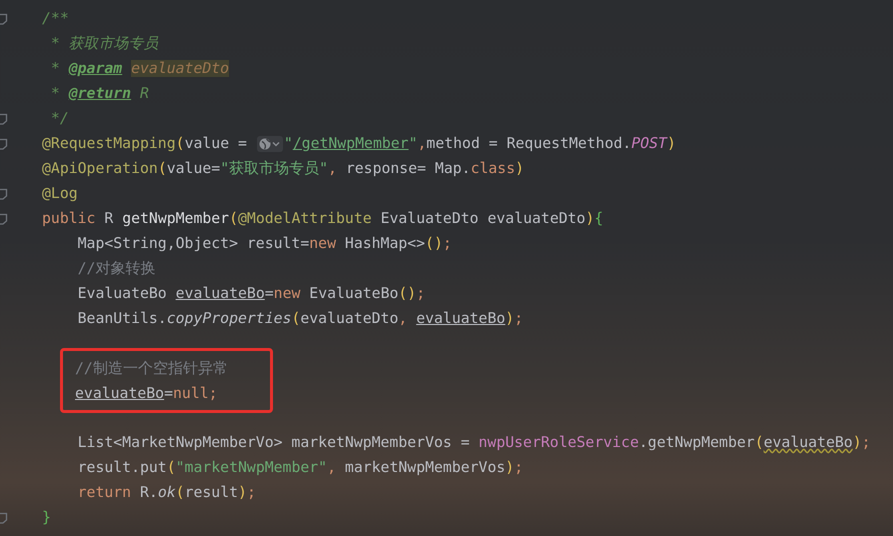 This screenshot has height=536, width=893. Describe the element at coordinates (251, 293) in the screenshot. I see `code-line: EvaluateBo evaluateBo=new EvaluateBo();` at that location.